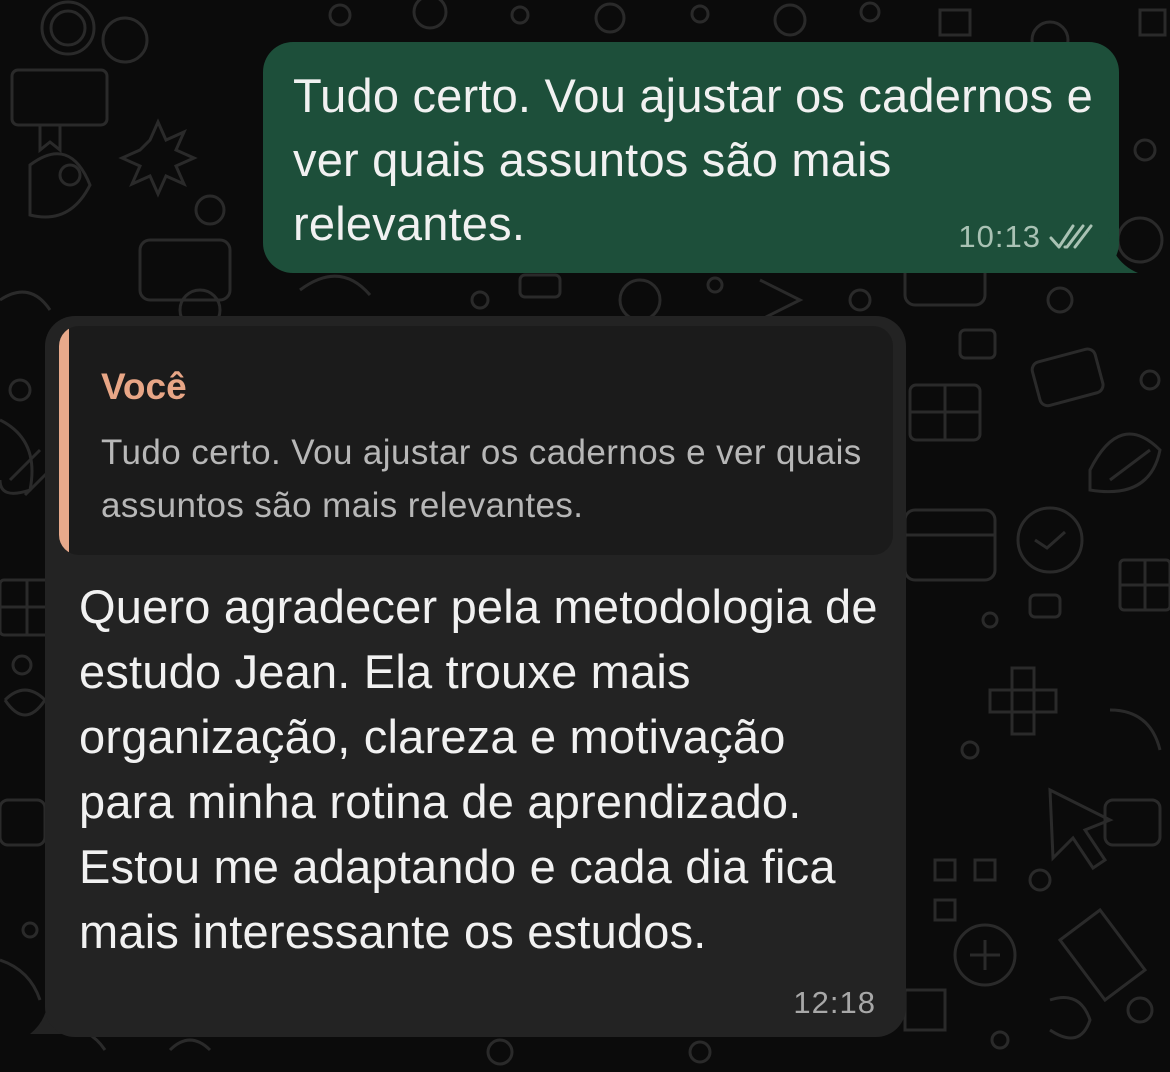  I want to click on double-check-icon, so click(1071, 236).